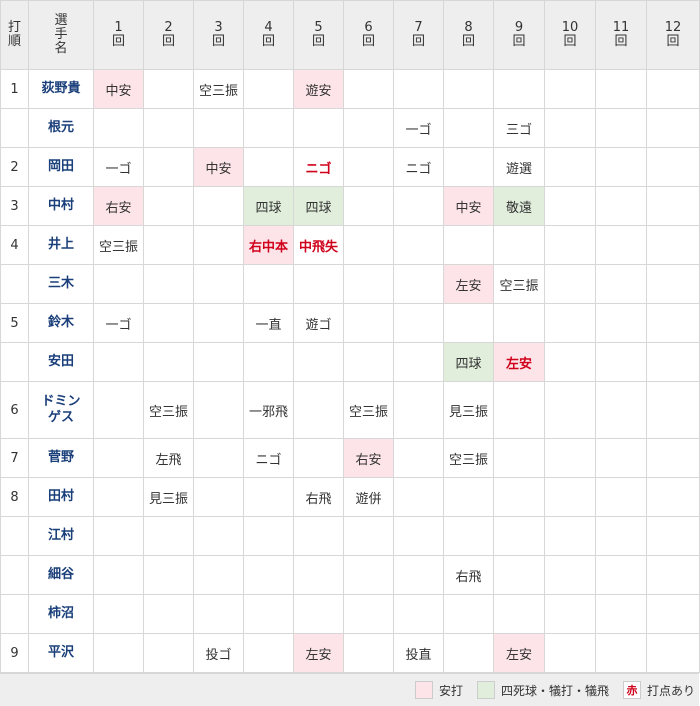  I want to click on player-name: 中村, so click(61, 206).